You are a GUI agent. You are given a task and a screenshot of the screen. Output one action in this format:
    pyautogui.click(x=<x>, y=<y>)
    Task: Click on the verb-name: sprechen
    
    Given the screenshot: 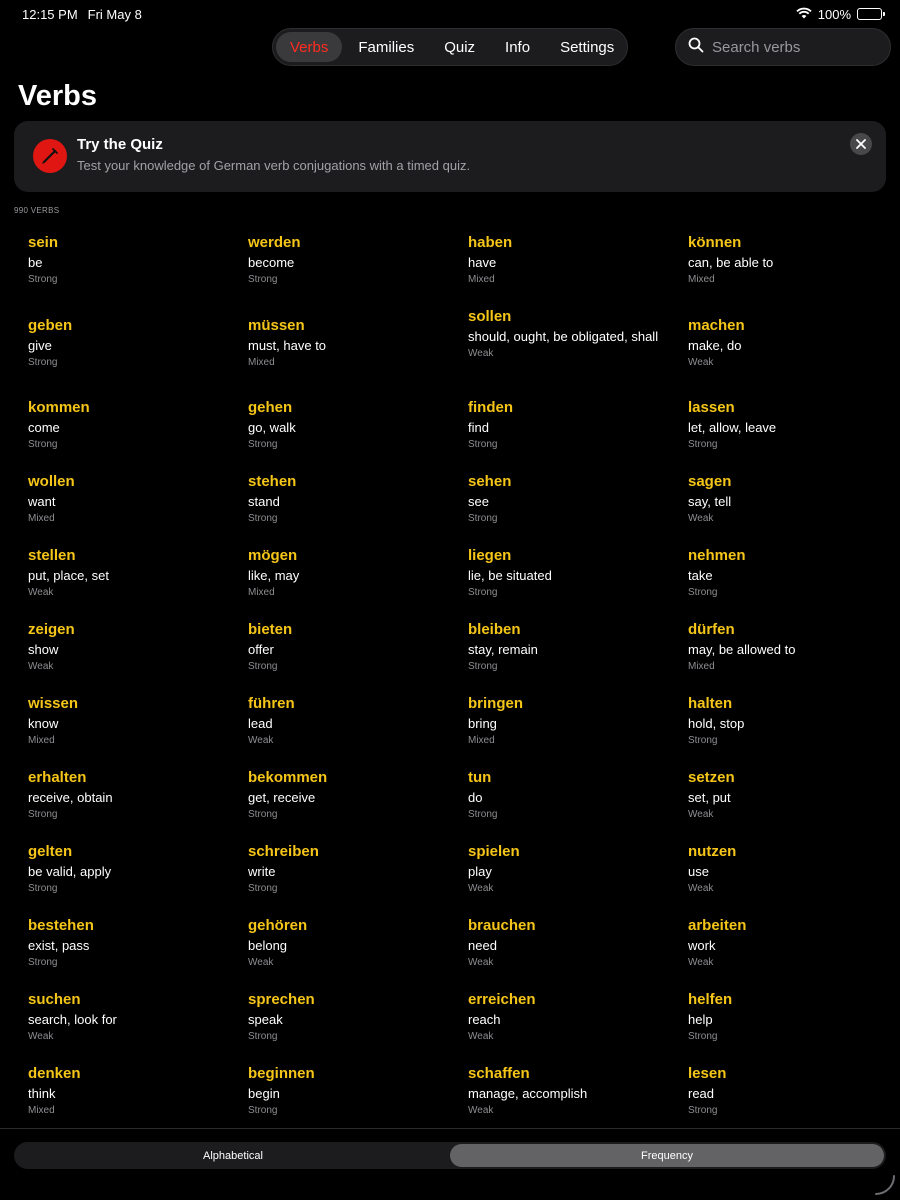 What is the action you would take?
    pyautogui.click(x=281, y=999)
    